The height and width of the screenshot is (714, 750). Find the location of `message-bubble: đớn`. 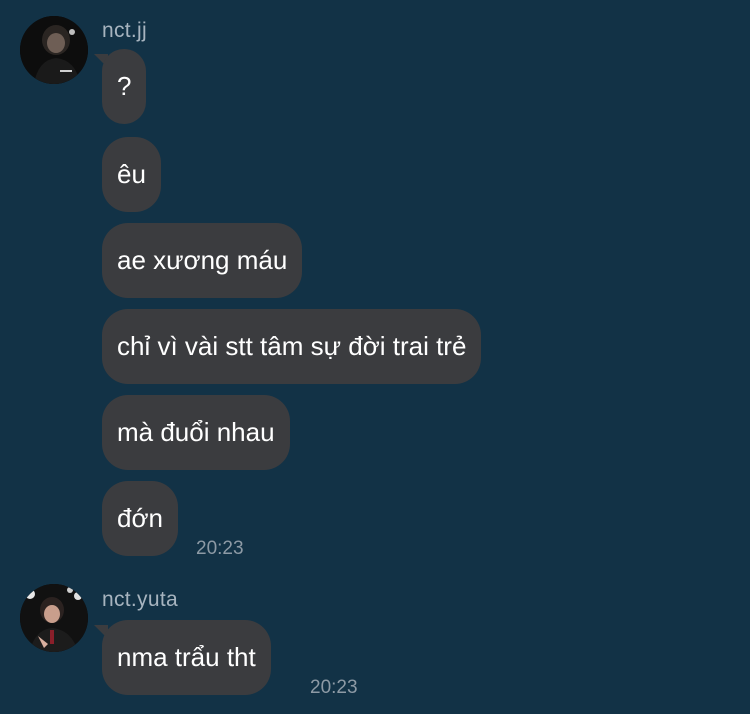

message-bubble: đớn is located at coordinates (140, 518).